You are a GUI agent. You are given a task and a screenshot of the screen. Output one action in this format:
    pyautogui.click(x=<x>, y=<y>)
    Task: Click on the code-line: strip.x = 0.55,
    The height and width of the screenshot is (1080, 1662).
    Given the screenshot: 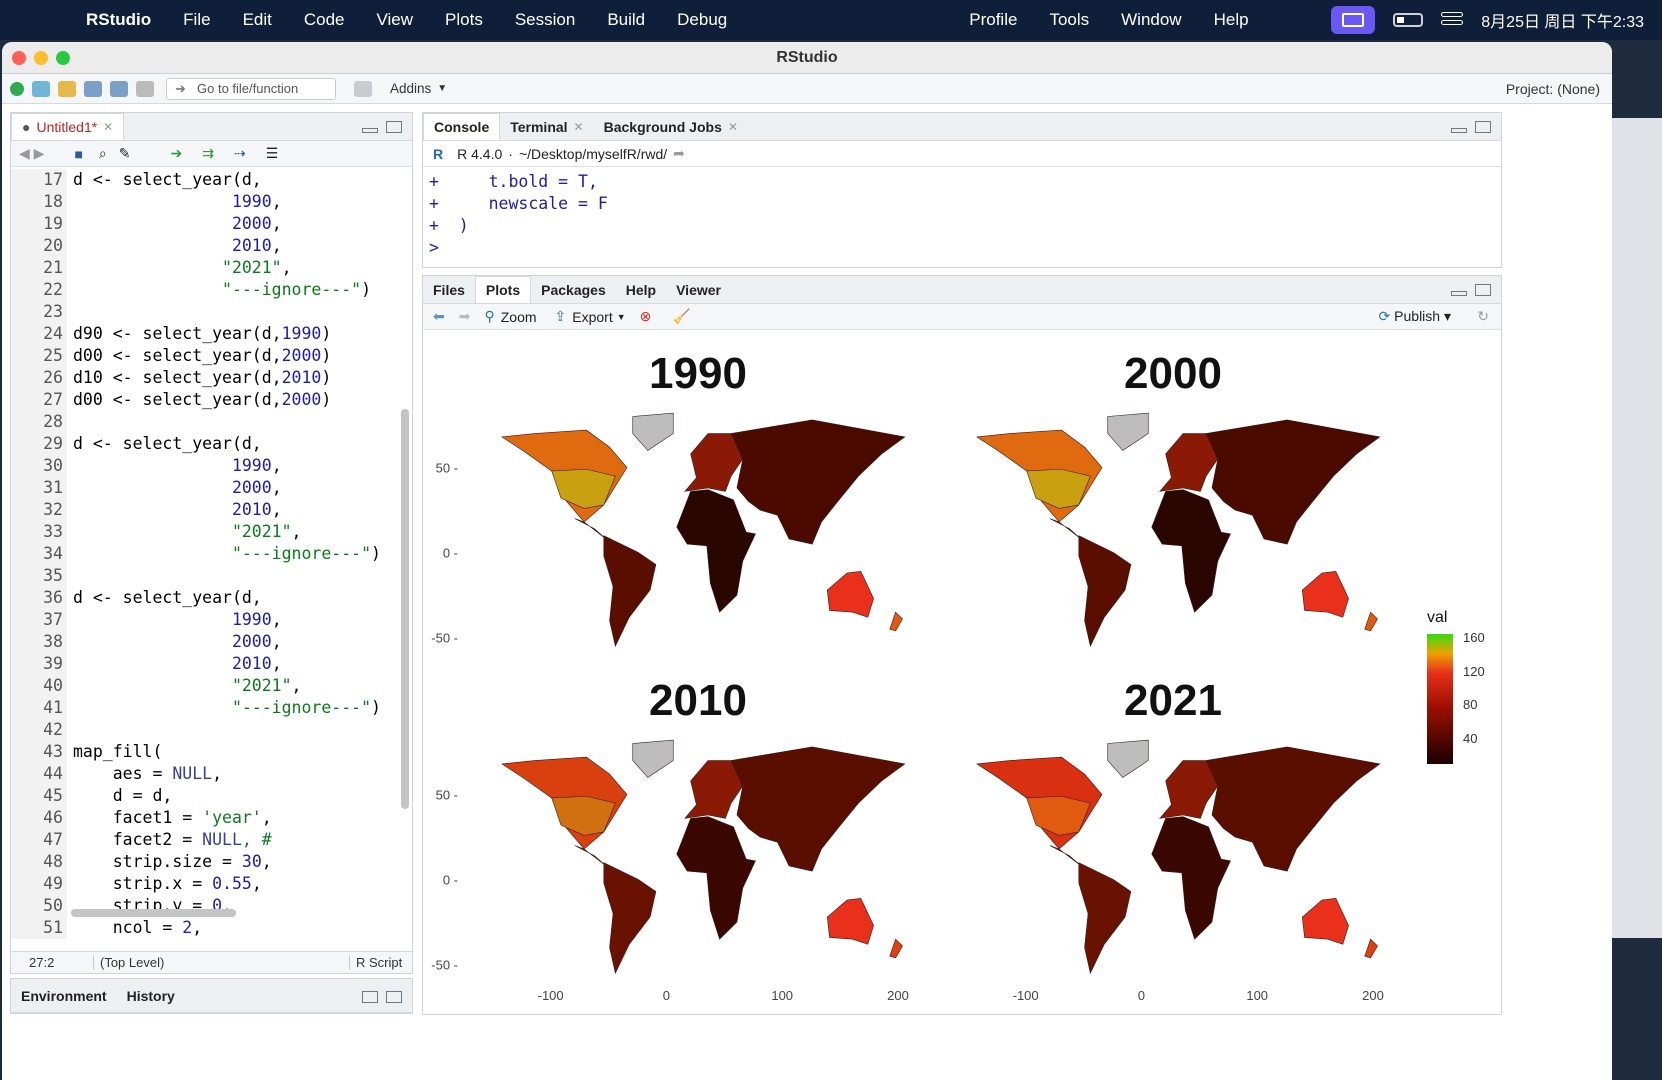 What is the action you would take?
    pyautogui.click(x=235, y=884)
    